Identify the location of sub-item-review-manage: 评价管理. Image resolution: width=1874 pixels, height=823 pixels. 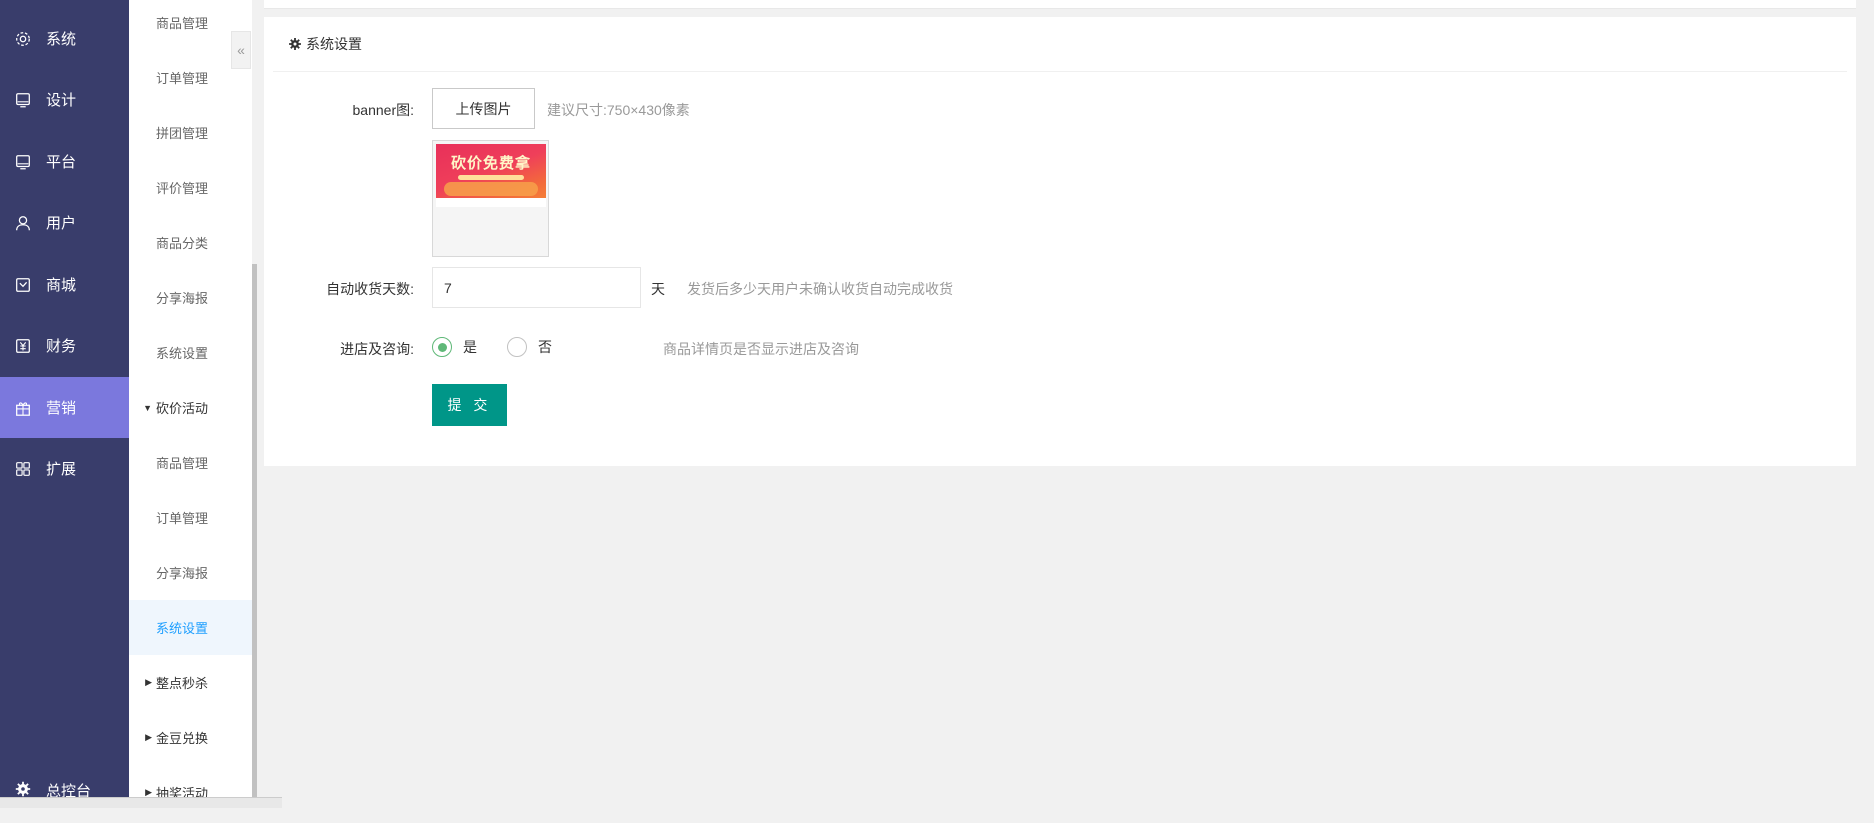
(190, 187).